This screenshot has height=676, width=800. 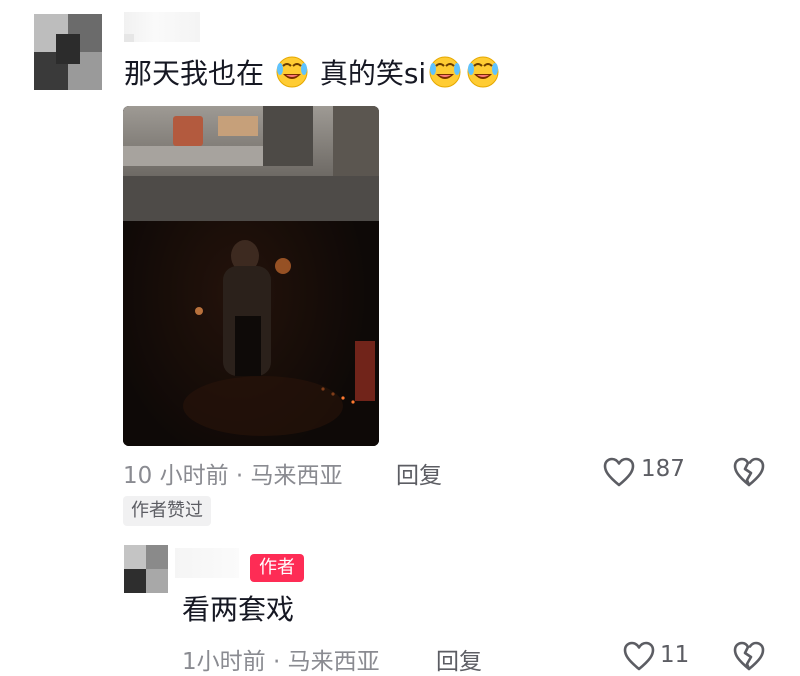 I want to click on avatar, so click(x=68, y=52).